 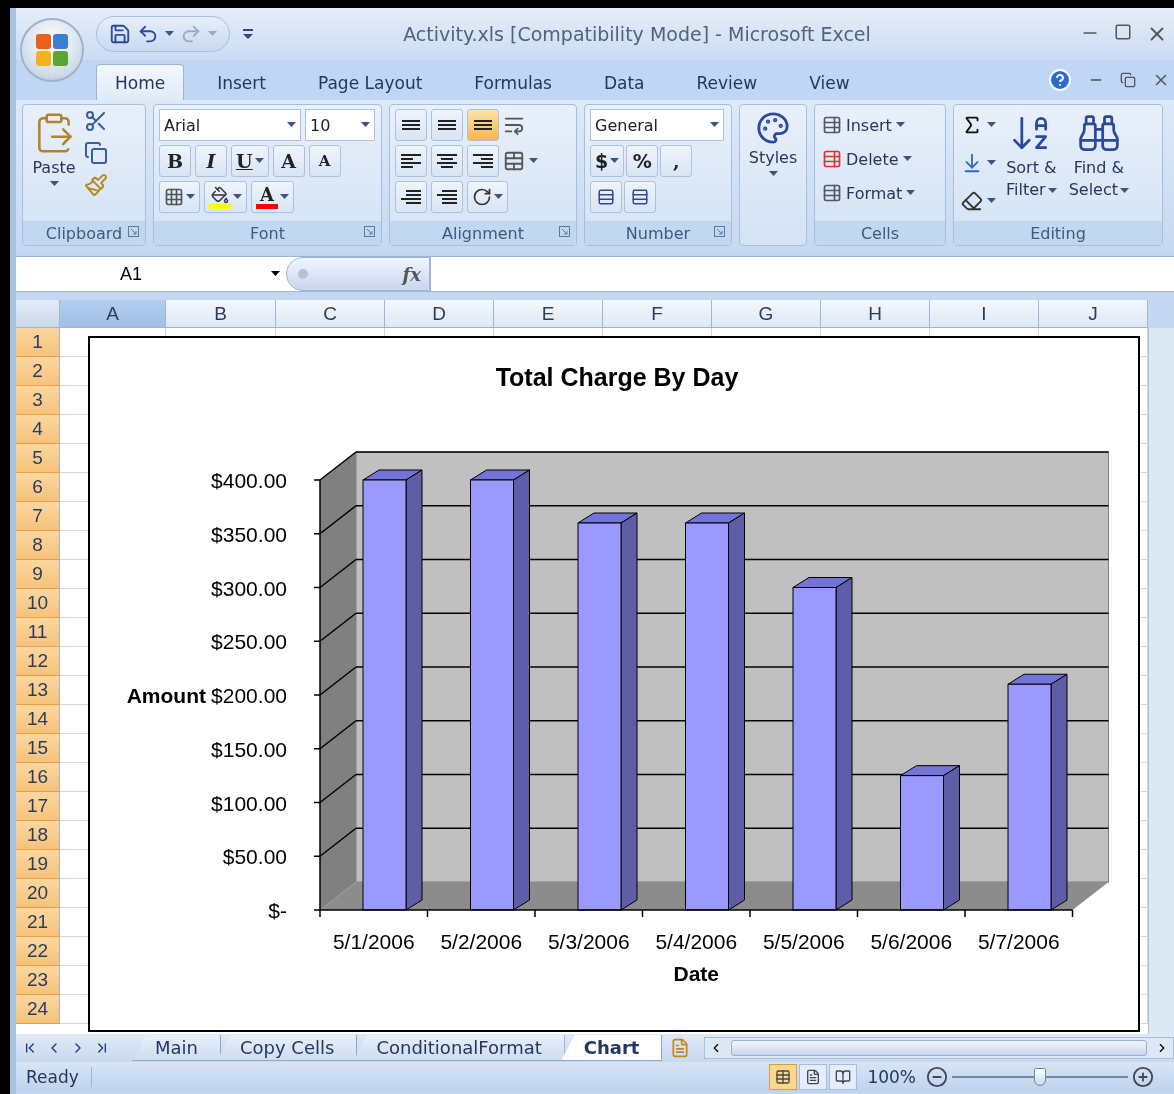 What do you see at coordinates (272, 197) in the screenshot?
I see `font-color-button: A` at bounding box center [272, 197].